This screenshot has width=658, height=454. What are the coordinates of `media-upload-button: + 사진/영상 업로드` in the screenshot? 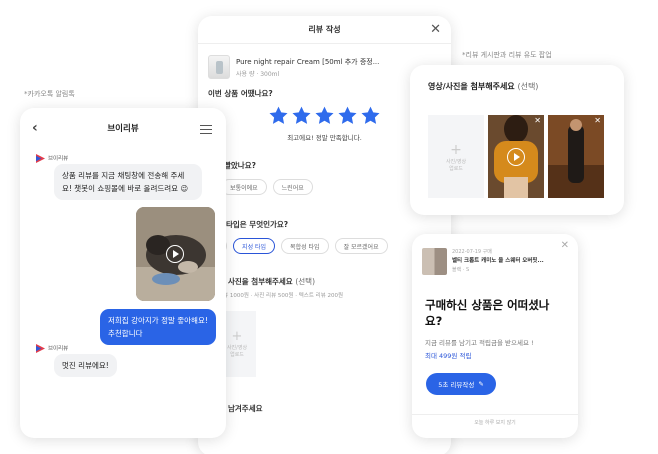 It's located at (456, 156).